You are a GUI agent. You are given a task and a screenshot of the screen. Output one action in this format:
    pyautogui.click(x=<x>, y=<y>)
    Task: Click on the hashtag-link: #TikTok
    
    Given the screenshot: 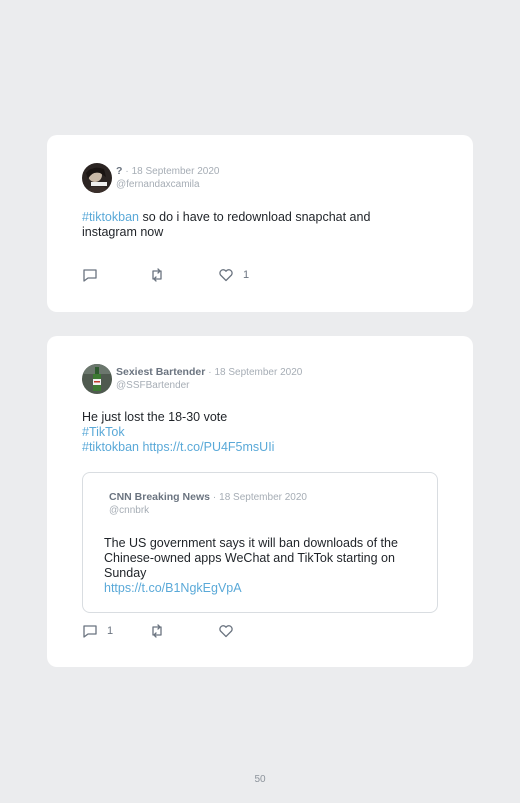 What is the action you would take?
    pyautogui.click(x=247, y=432)
    